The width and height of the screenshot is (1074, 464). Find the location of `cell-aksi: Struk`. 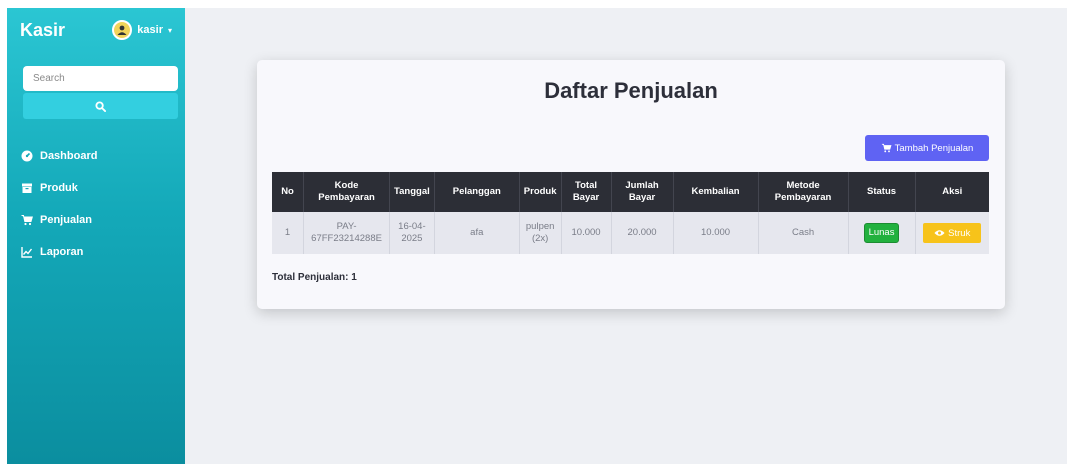

cell-aksi: Struk is located at coordinates (952, 233).